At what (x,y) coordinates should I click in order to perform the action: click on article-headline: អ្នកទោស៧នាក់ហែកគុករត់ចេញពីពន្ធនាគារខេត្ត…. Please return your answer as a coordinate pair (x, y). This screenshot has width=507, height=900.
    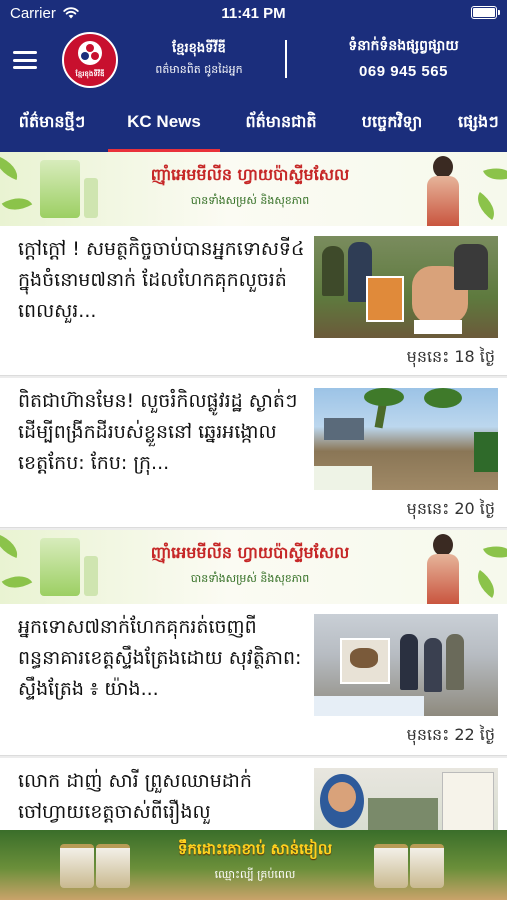
    Looking at the image, I should click on (163, 658).